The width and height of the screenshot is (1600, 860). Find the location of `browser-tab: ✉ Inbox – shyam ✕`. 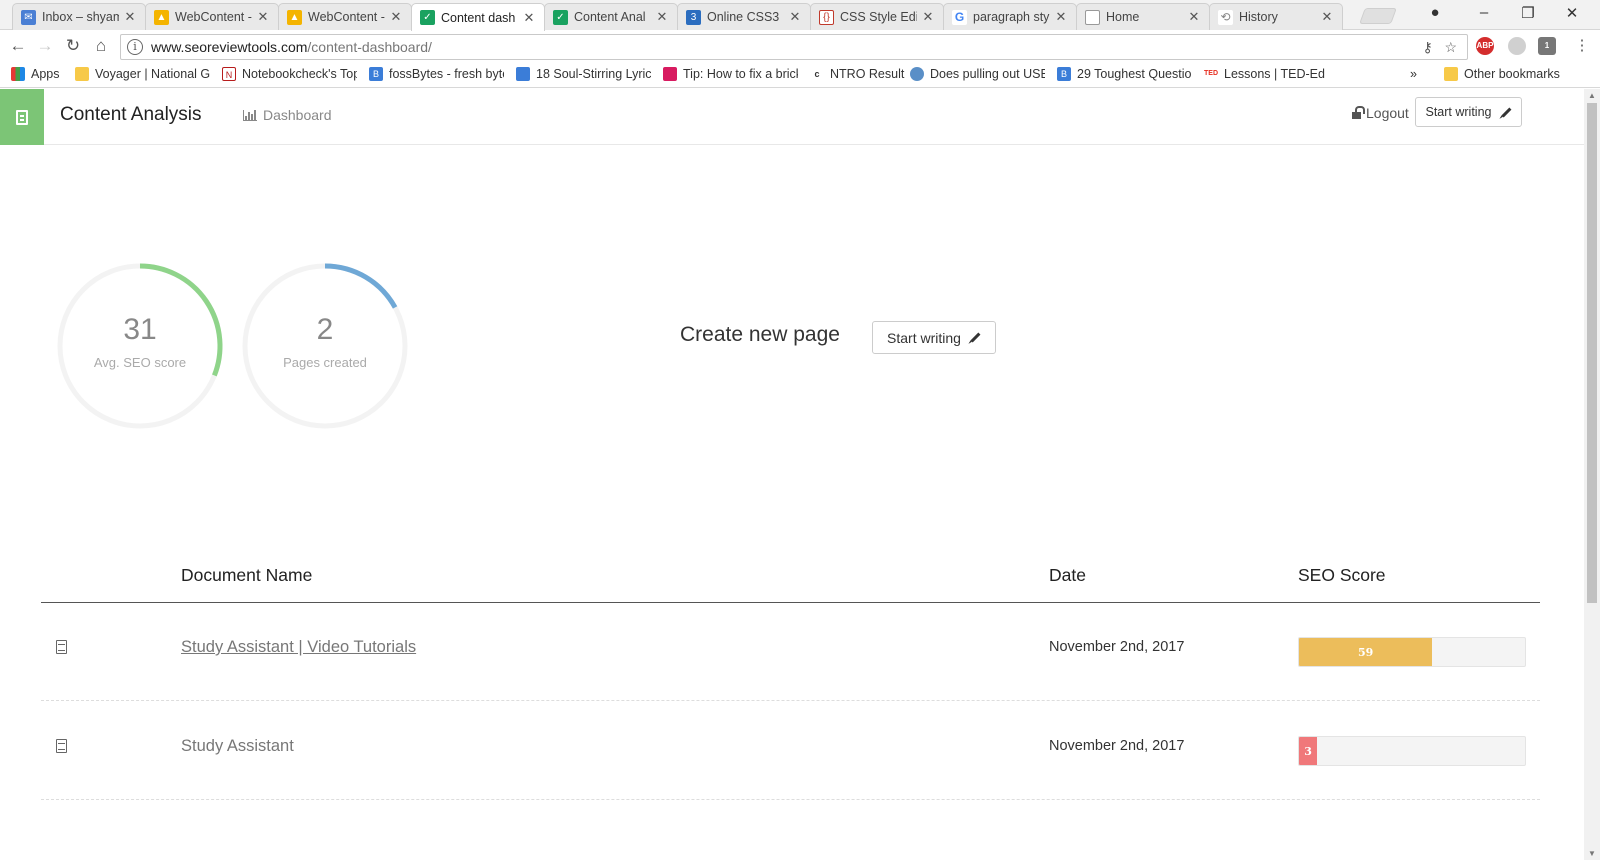

browser-tab: ✉ Inbox – shyam ✕ is located at coordinates (79, 16).